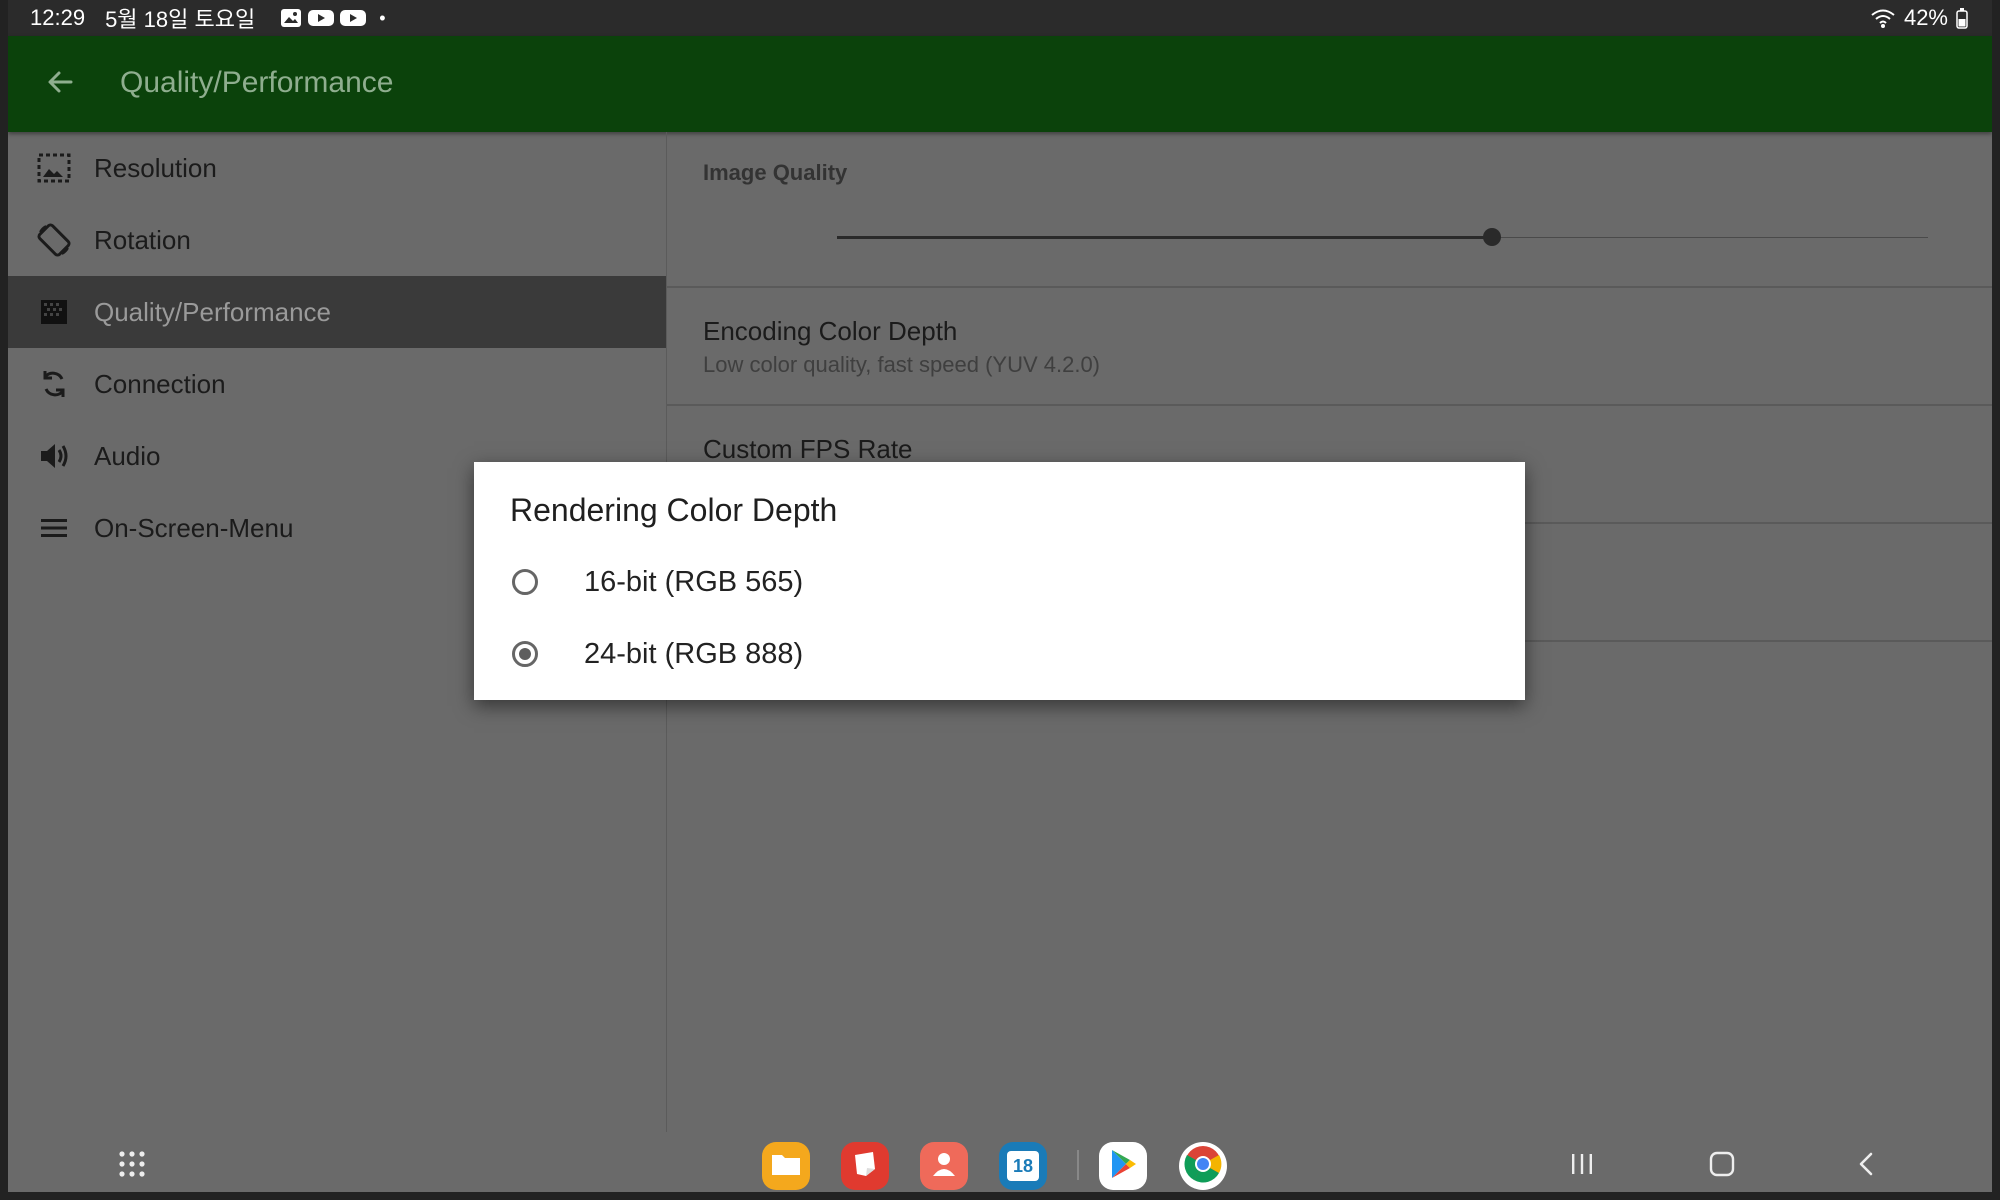 This screenshot has width=2000, height=1200. Describe the element at coordinates (1329, 210) in the screenshot. I see `image-quality-row: Image Quality` at that location.